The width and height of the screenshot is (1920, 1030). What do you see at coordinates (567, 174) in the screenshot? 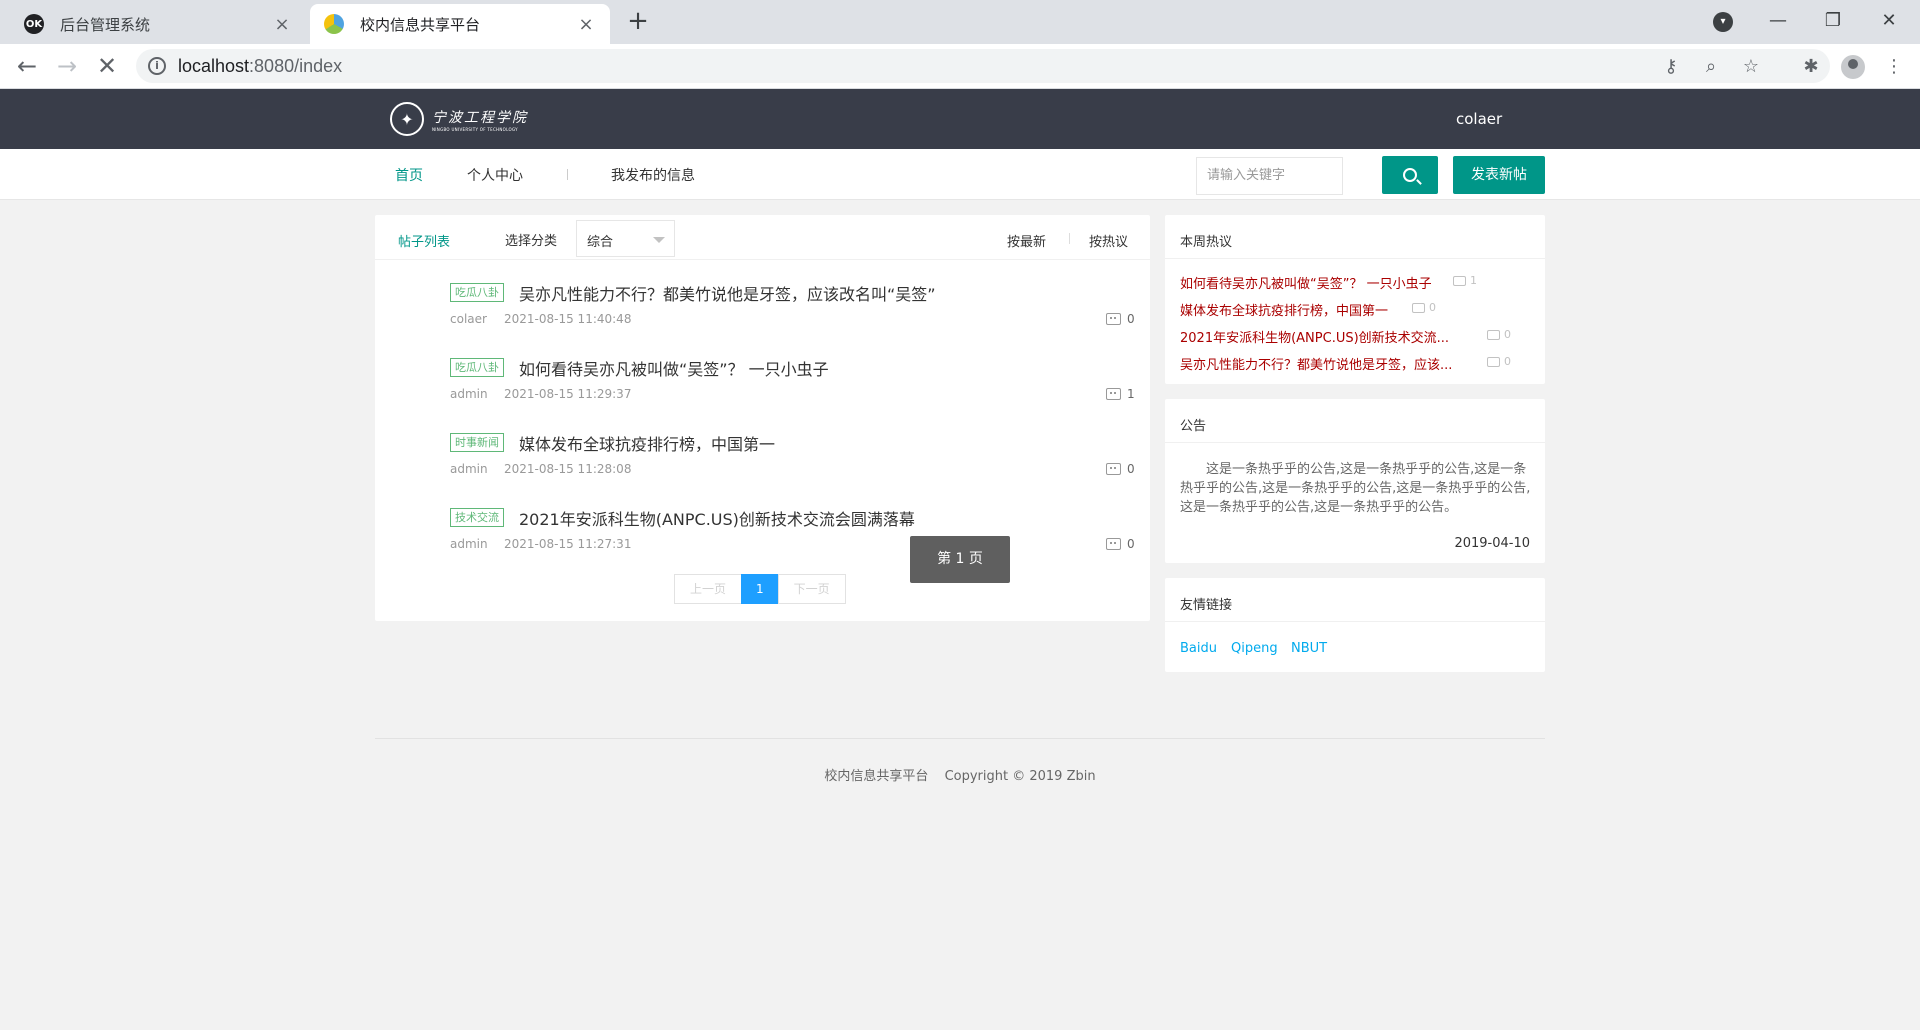
I see `nav-divider` at bounding box center [567, 174].